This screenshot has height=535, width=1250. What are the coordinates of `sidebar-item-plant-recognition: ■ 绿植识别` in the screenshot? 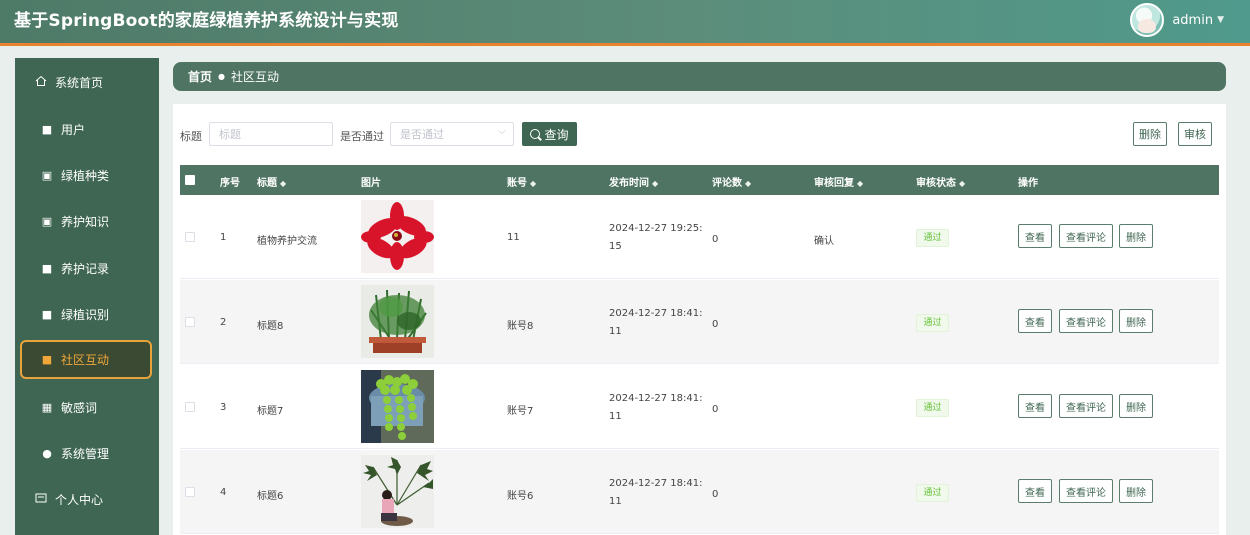 It's located at (87, 314).